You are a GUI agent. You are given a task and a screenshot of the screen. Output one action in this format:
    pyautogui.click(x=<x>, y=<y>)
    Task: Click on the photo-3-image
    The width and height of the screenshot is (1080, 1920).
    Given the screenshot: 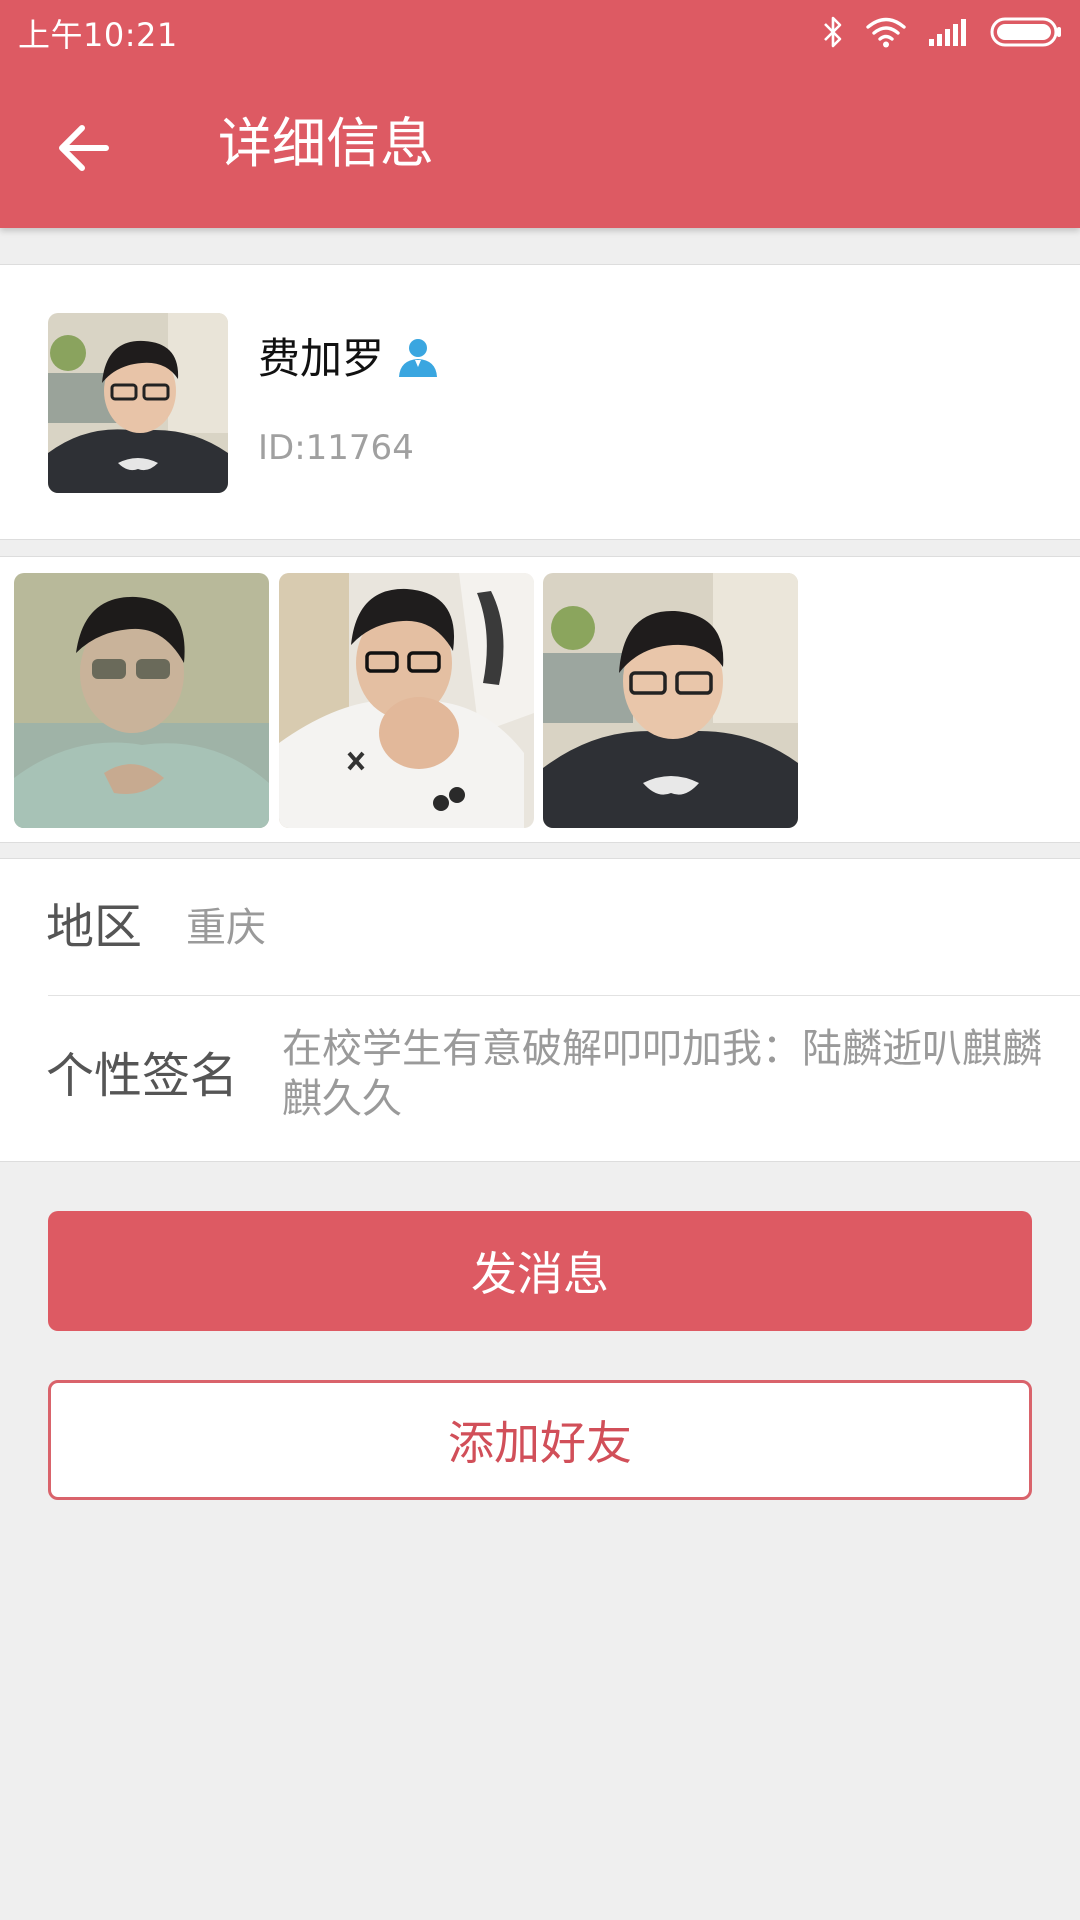 What is the action you would take?
    pyautogui.click(x=670, y=700)
    